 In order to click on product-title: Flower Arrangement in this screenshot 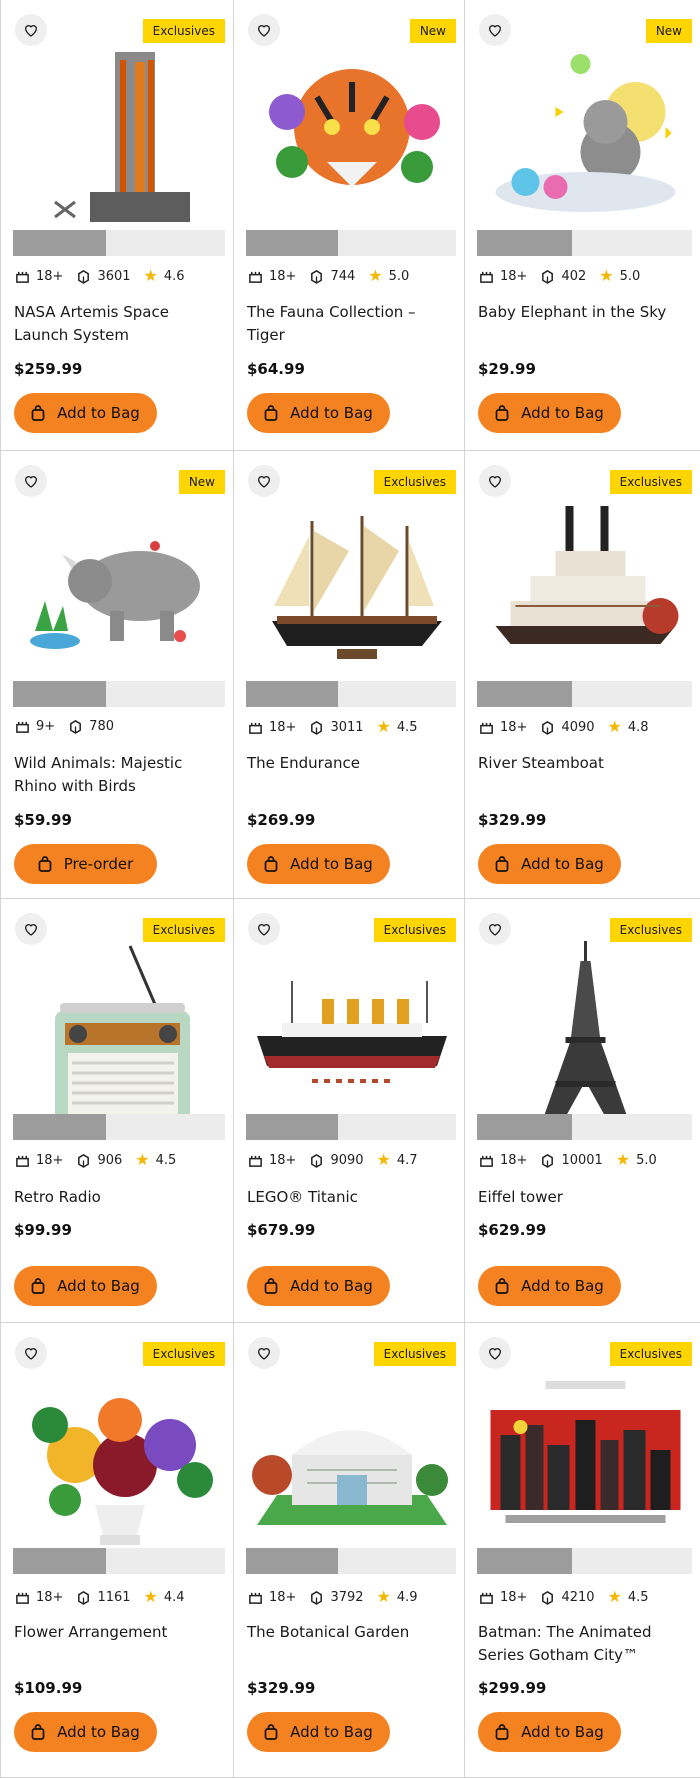, I will do `click(118, 1632)`.